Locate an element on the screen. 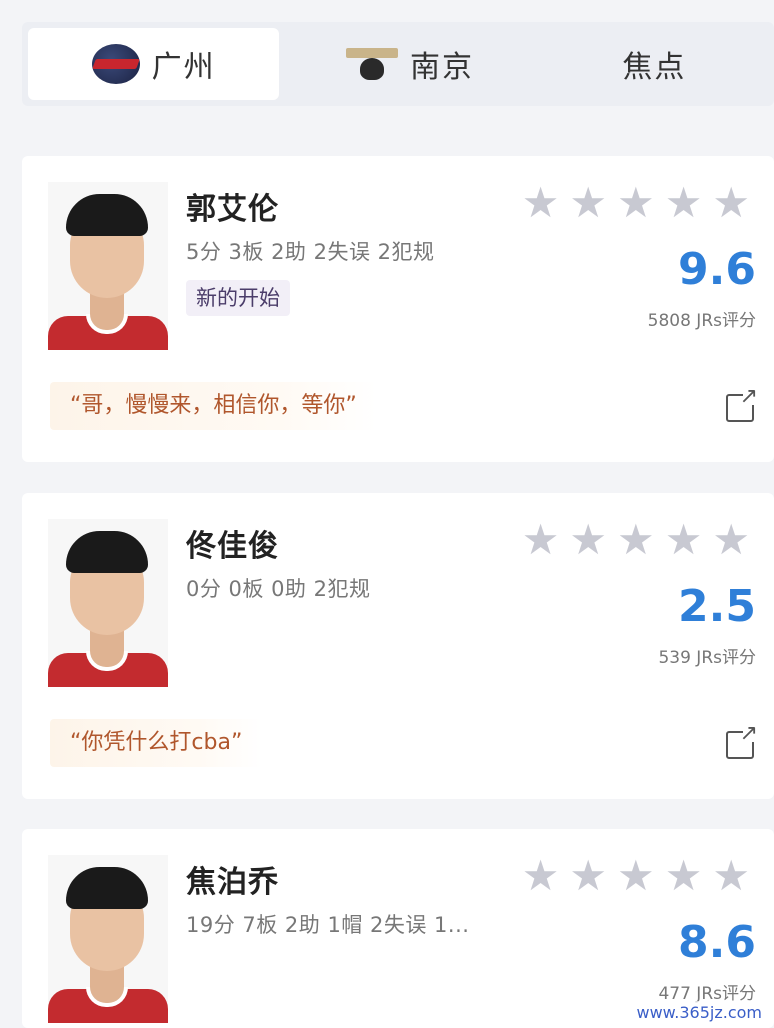 This screenshot has height=1028, width=774. rating-score: 8.6 is located at coordinates (717, 942).